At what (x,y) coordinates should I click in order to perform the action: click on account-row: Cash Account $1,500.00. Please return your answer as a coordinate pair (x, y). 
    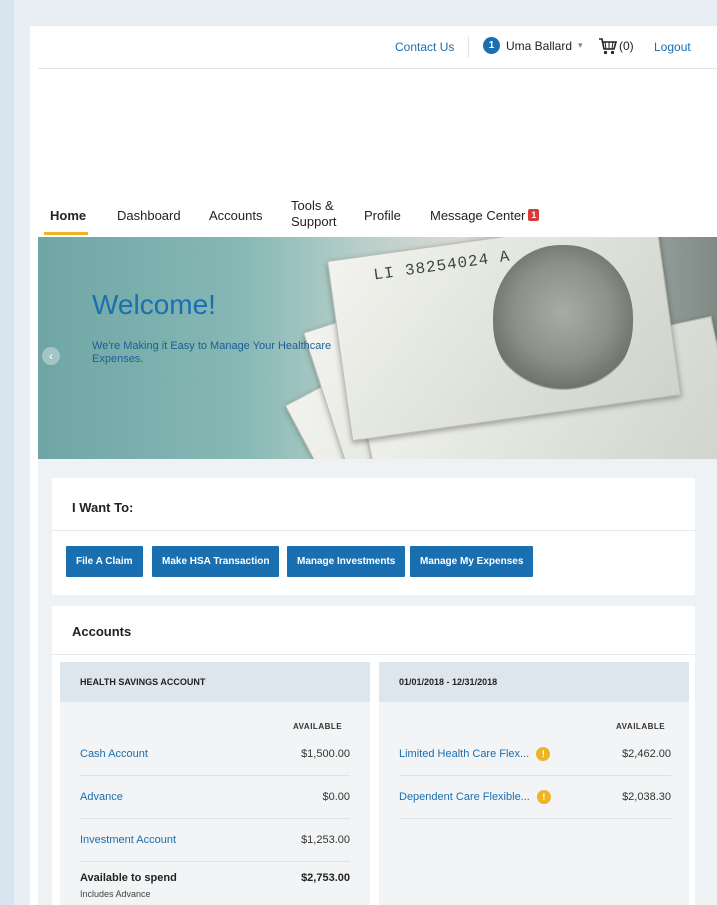
    Looking at the image, I should click on (215, 754).